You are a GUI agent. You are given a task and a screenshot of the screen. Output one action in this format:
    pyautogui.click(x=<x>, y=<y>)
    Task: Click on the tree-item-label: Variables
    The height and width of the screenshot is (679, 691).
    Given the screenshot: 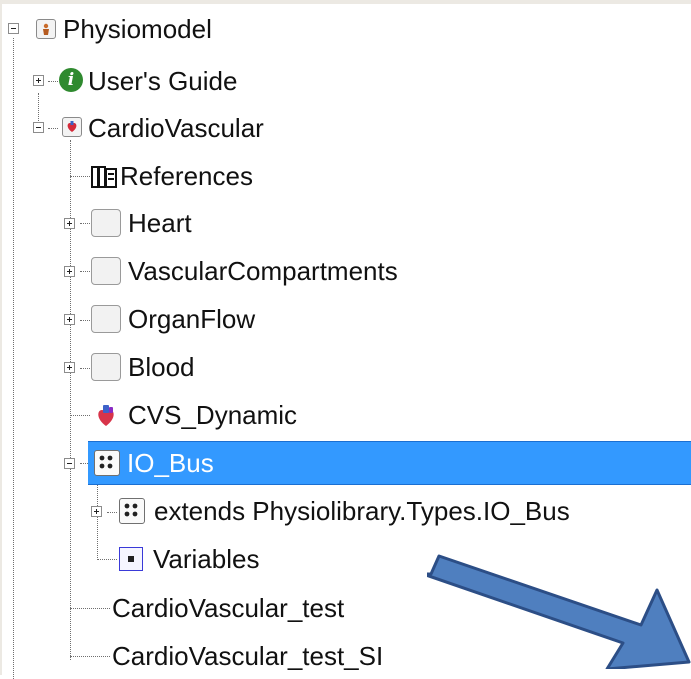 What is the action you would take?
    pyautogui.click(x=206, y=559)
    